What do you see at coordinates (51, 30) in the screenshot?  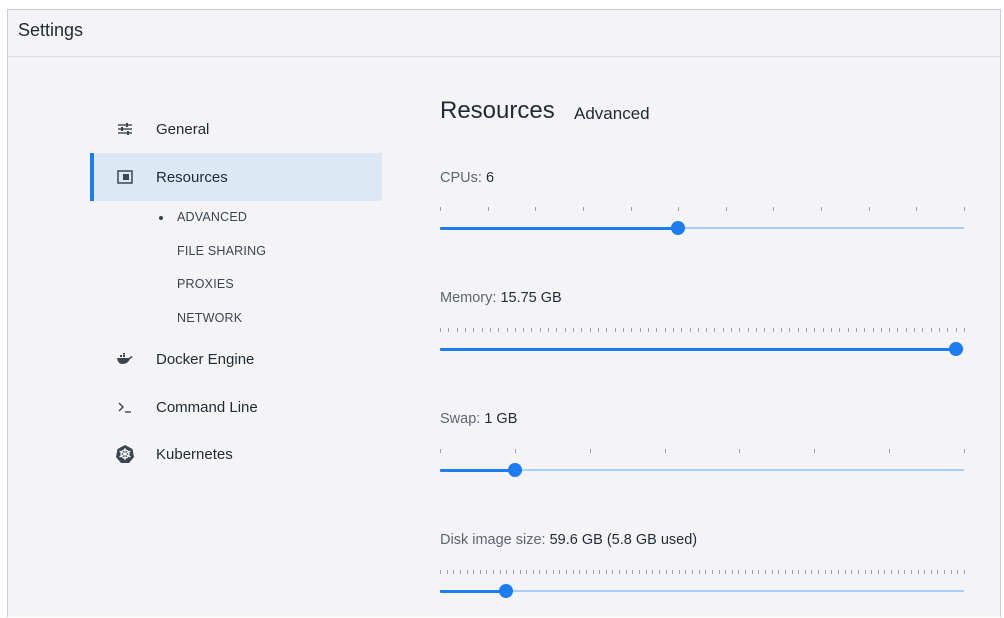 I see `window-title: Settings` at bounding box center [51, 30].